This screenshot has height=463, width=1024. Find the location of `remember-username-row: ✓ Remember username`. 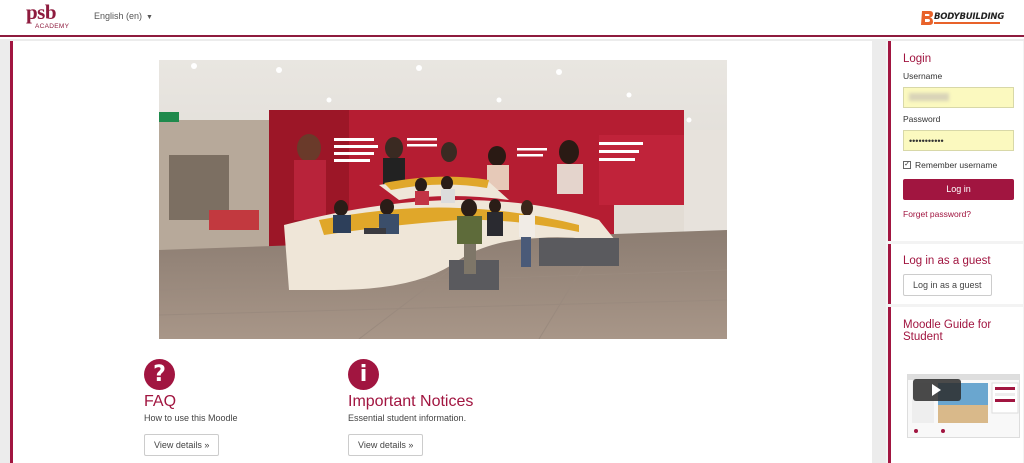

remember-username-row: ✓ Remember username is located at coordinates (957, 165).